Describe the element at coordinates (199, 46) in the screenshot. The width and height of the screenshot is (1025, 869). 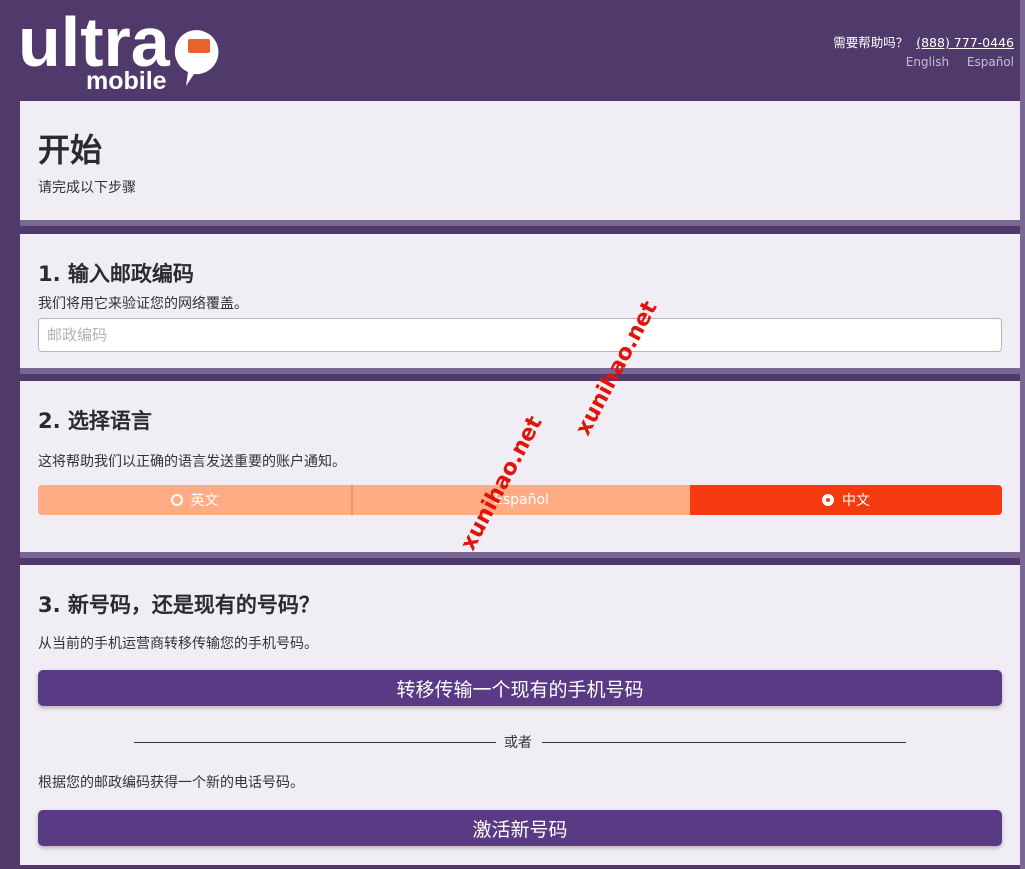
I see `sim-icon` at that location.